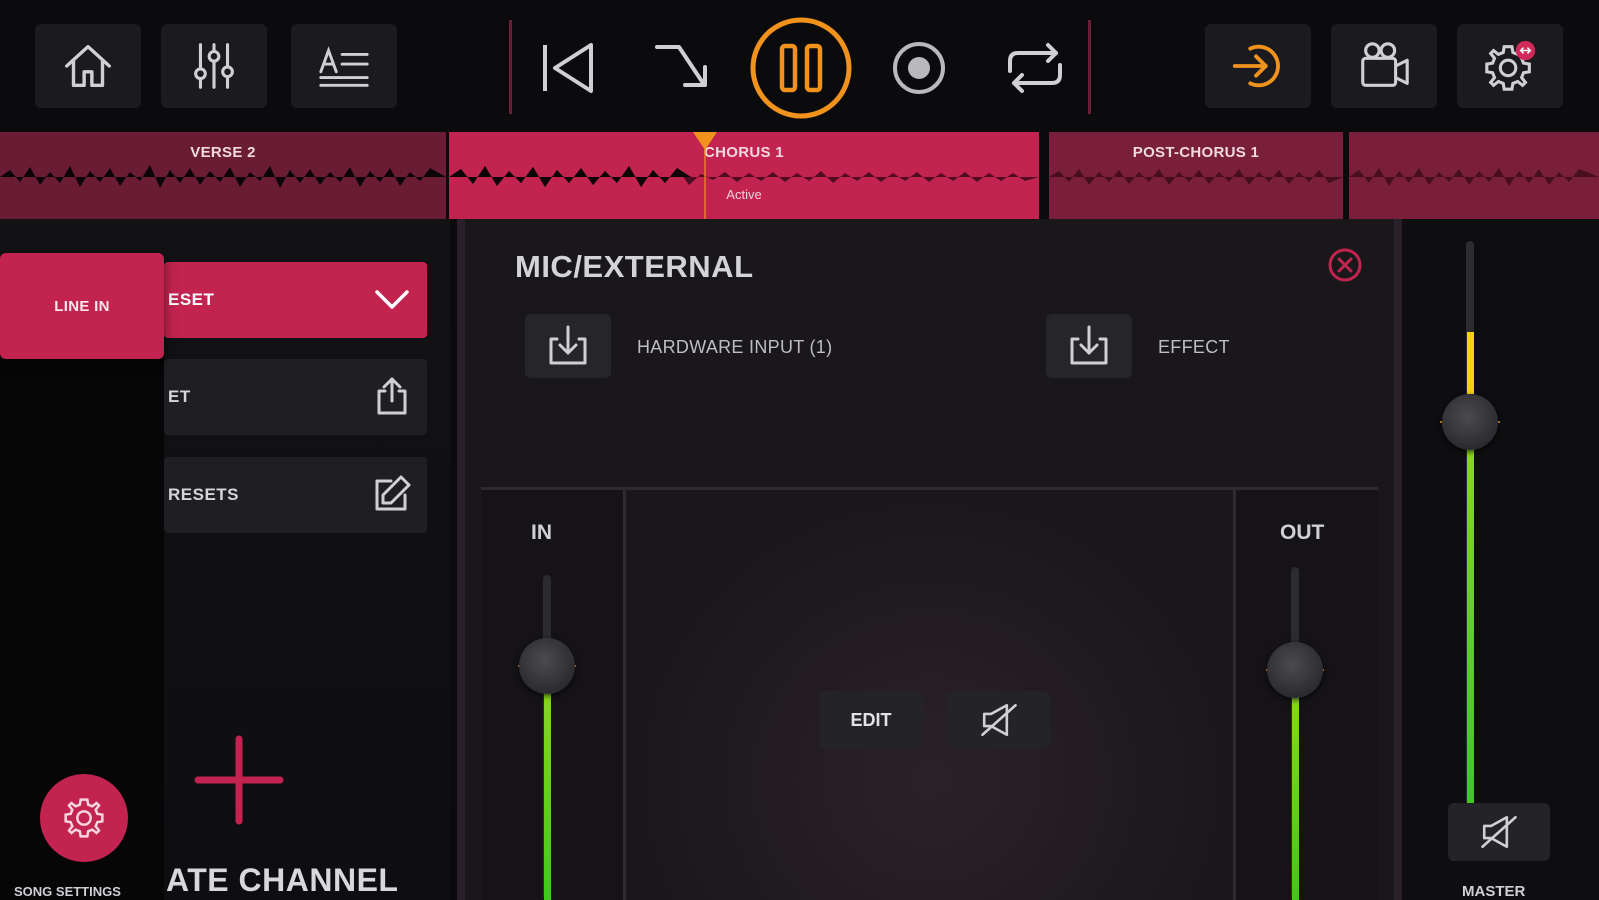 Image resolution: width=1599 pixels, height=900 pixels. I want to click on in-strip, so click(553, 695).